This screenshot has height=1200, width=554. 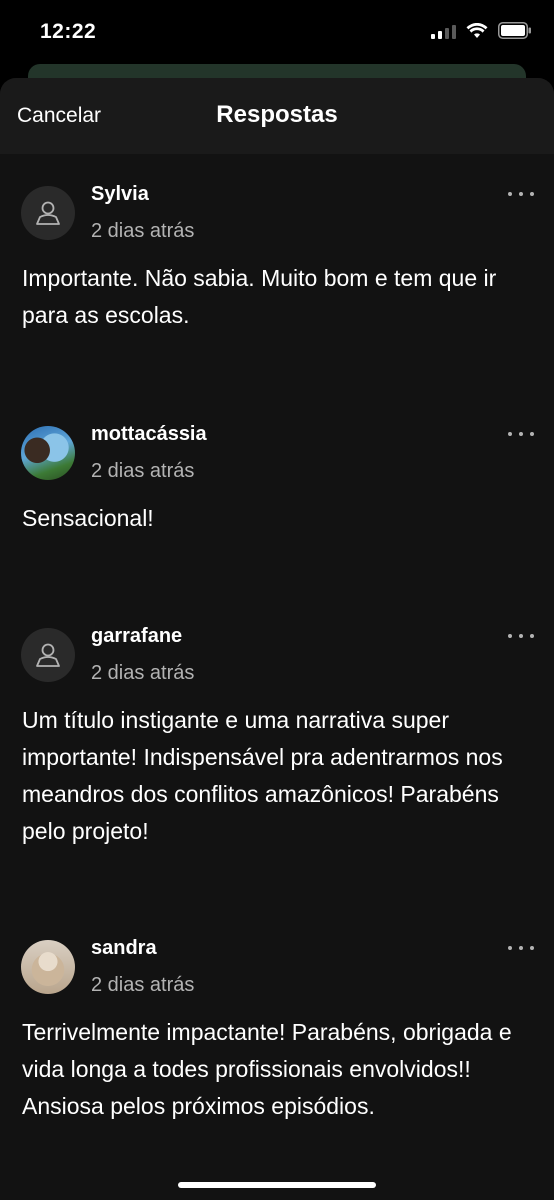 What do you see at coordinates (477, 30) in the screenshot?
I see `wifi-icon` at bounding box center [477, 30].